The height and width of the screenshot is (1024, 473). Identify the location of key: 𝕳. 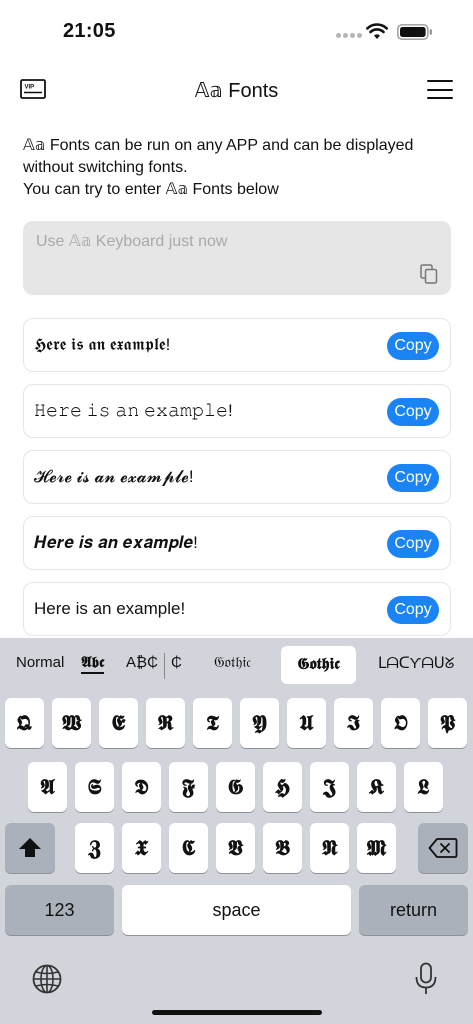
(282, 787).